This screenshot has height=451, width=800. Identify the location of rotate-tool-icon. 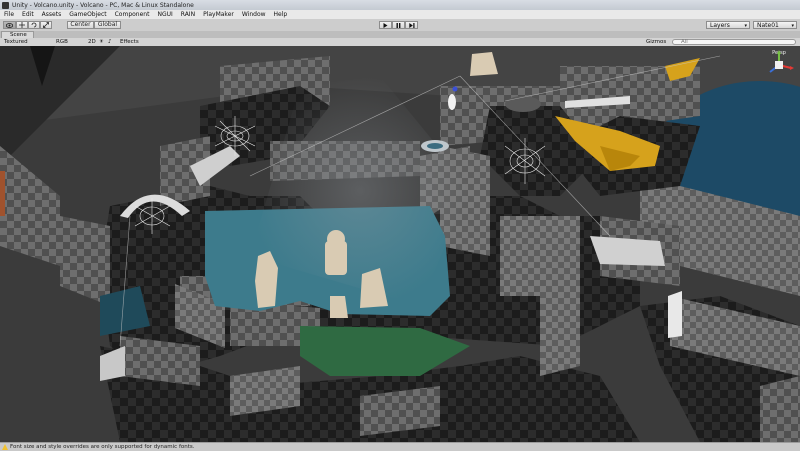
(34, 25).